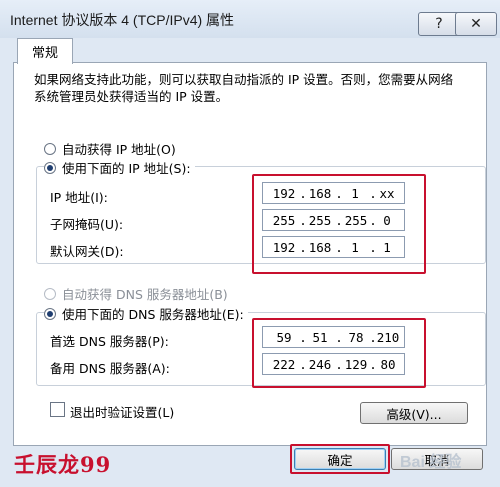  Describe the element at coordinates (340, 459) in the screenshot. I see `ok-highlight-box` at that location.